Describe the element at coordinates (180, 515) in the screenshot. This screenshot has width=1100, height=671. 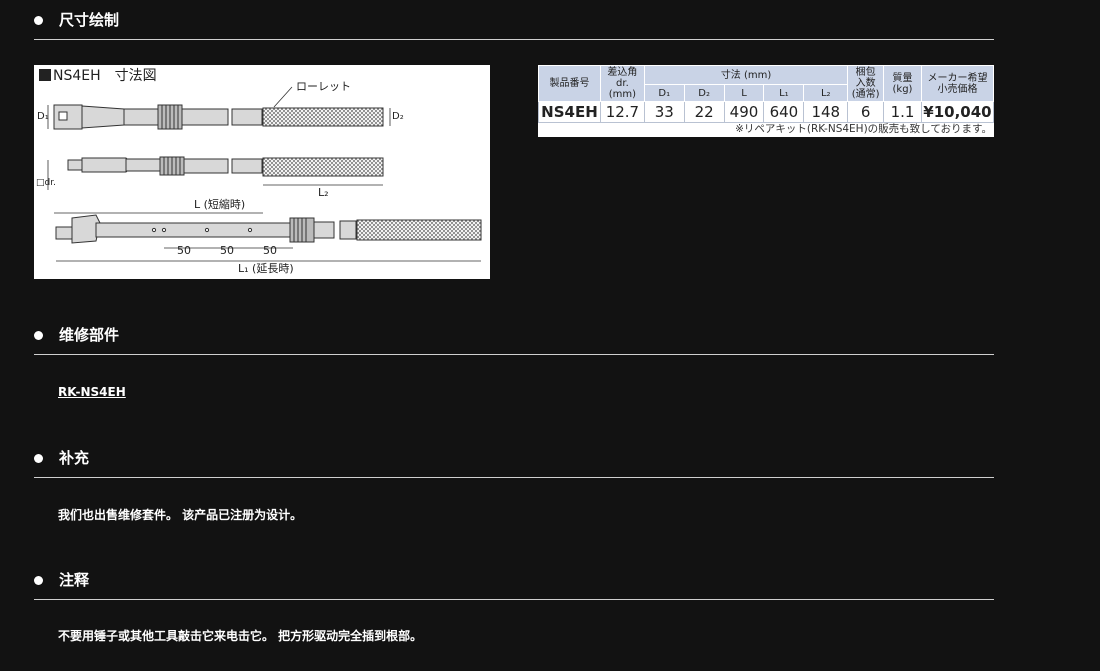
I see `supplement-text: 我们也出售维修套件。 该产品已注册为设计。` at that location.